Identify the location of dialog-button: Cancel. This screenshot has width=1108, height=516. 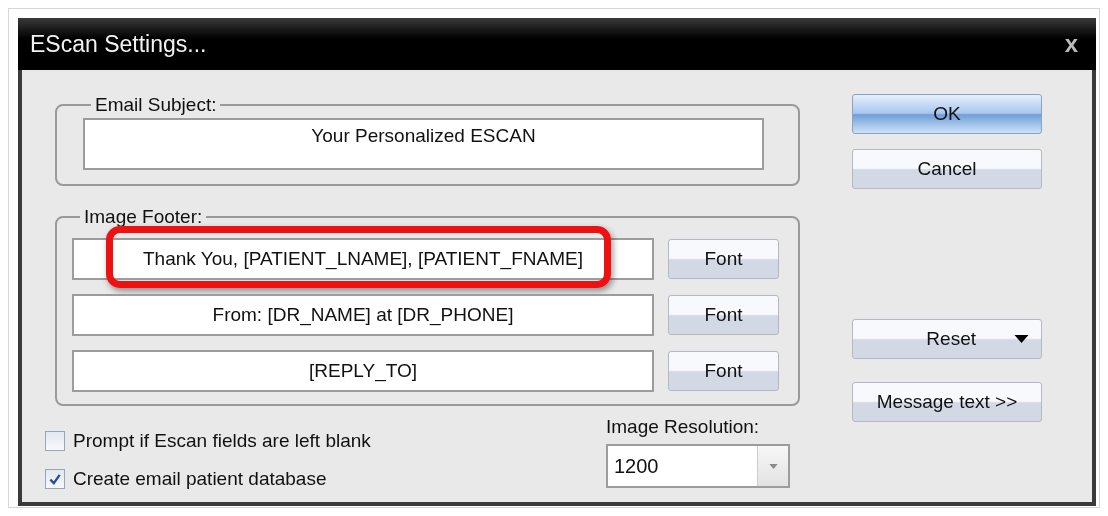
(947, 169).